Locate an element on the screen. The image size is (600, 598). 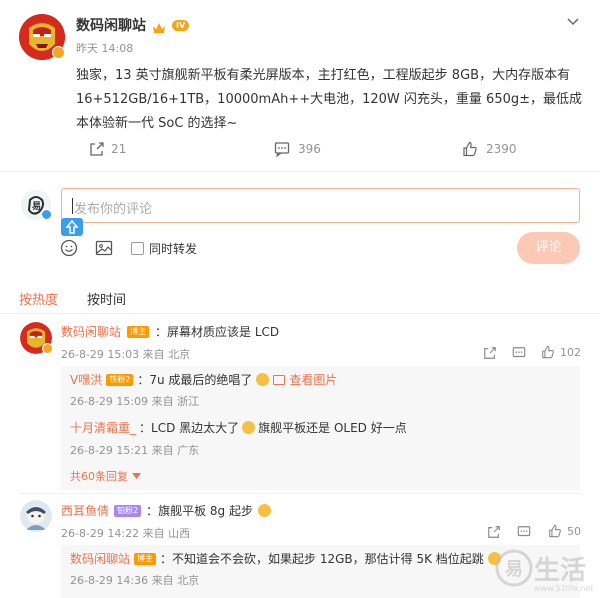
comment-body: 屏幕材质应该是 LCD is located at coordinates (223, 332).